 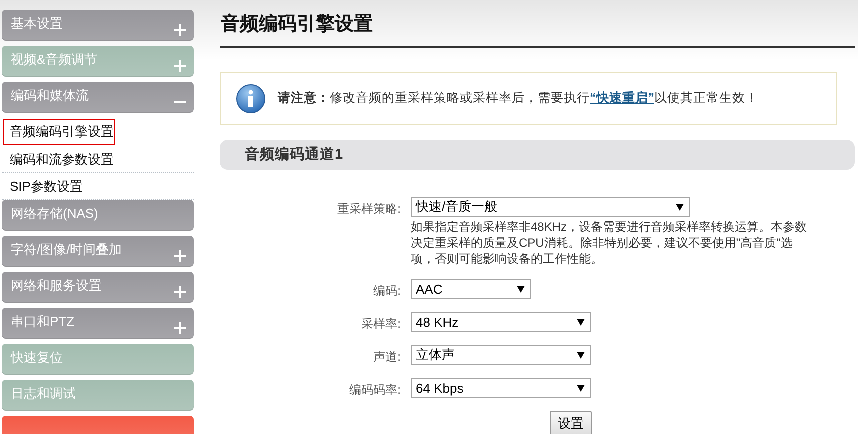 I want to click on dropdown: 48 KHz, so click(x=501, y=322).